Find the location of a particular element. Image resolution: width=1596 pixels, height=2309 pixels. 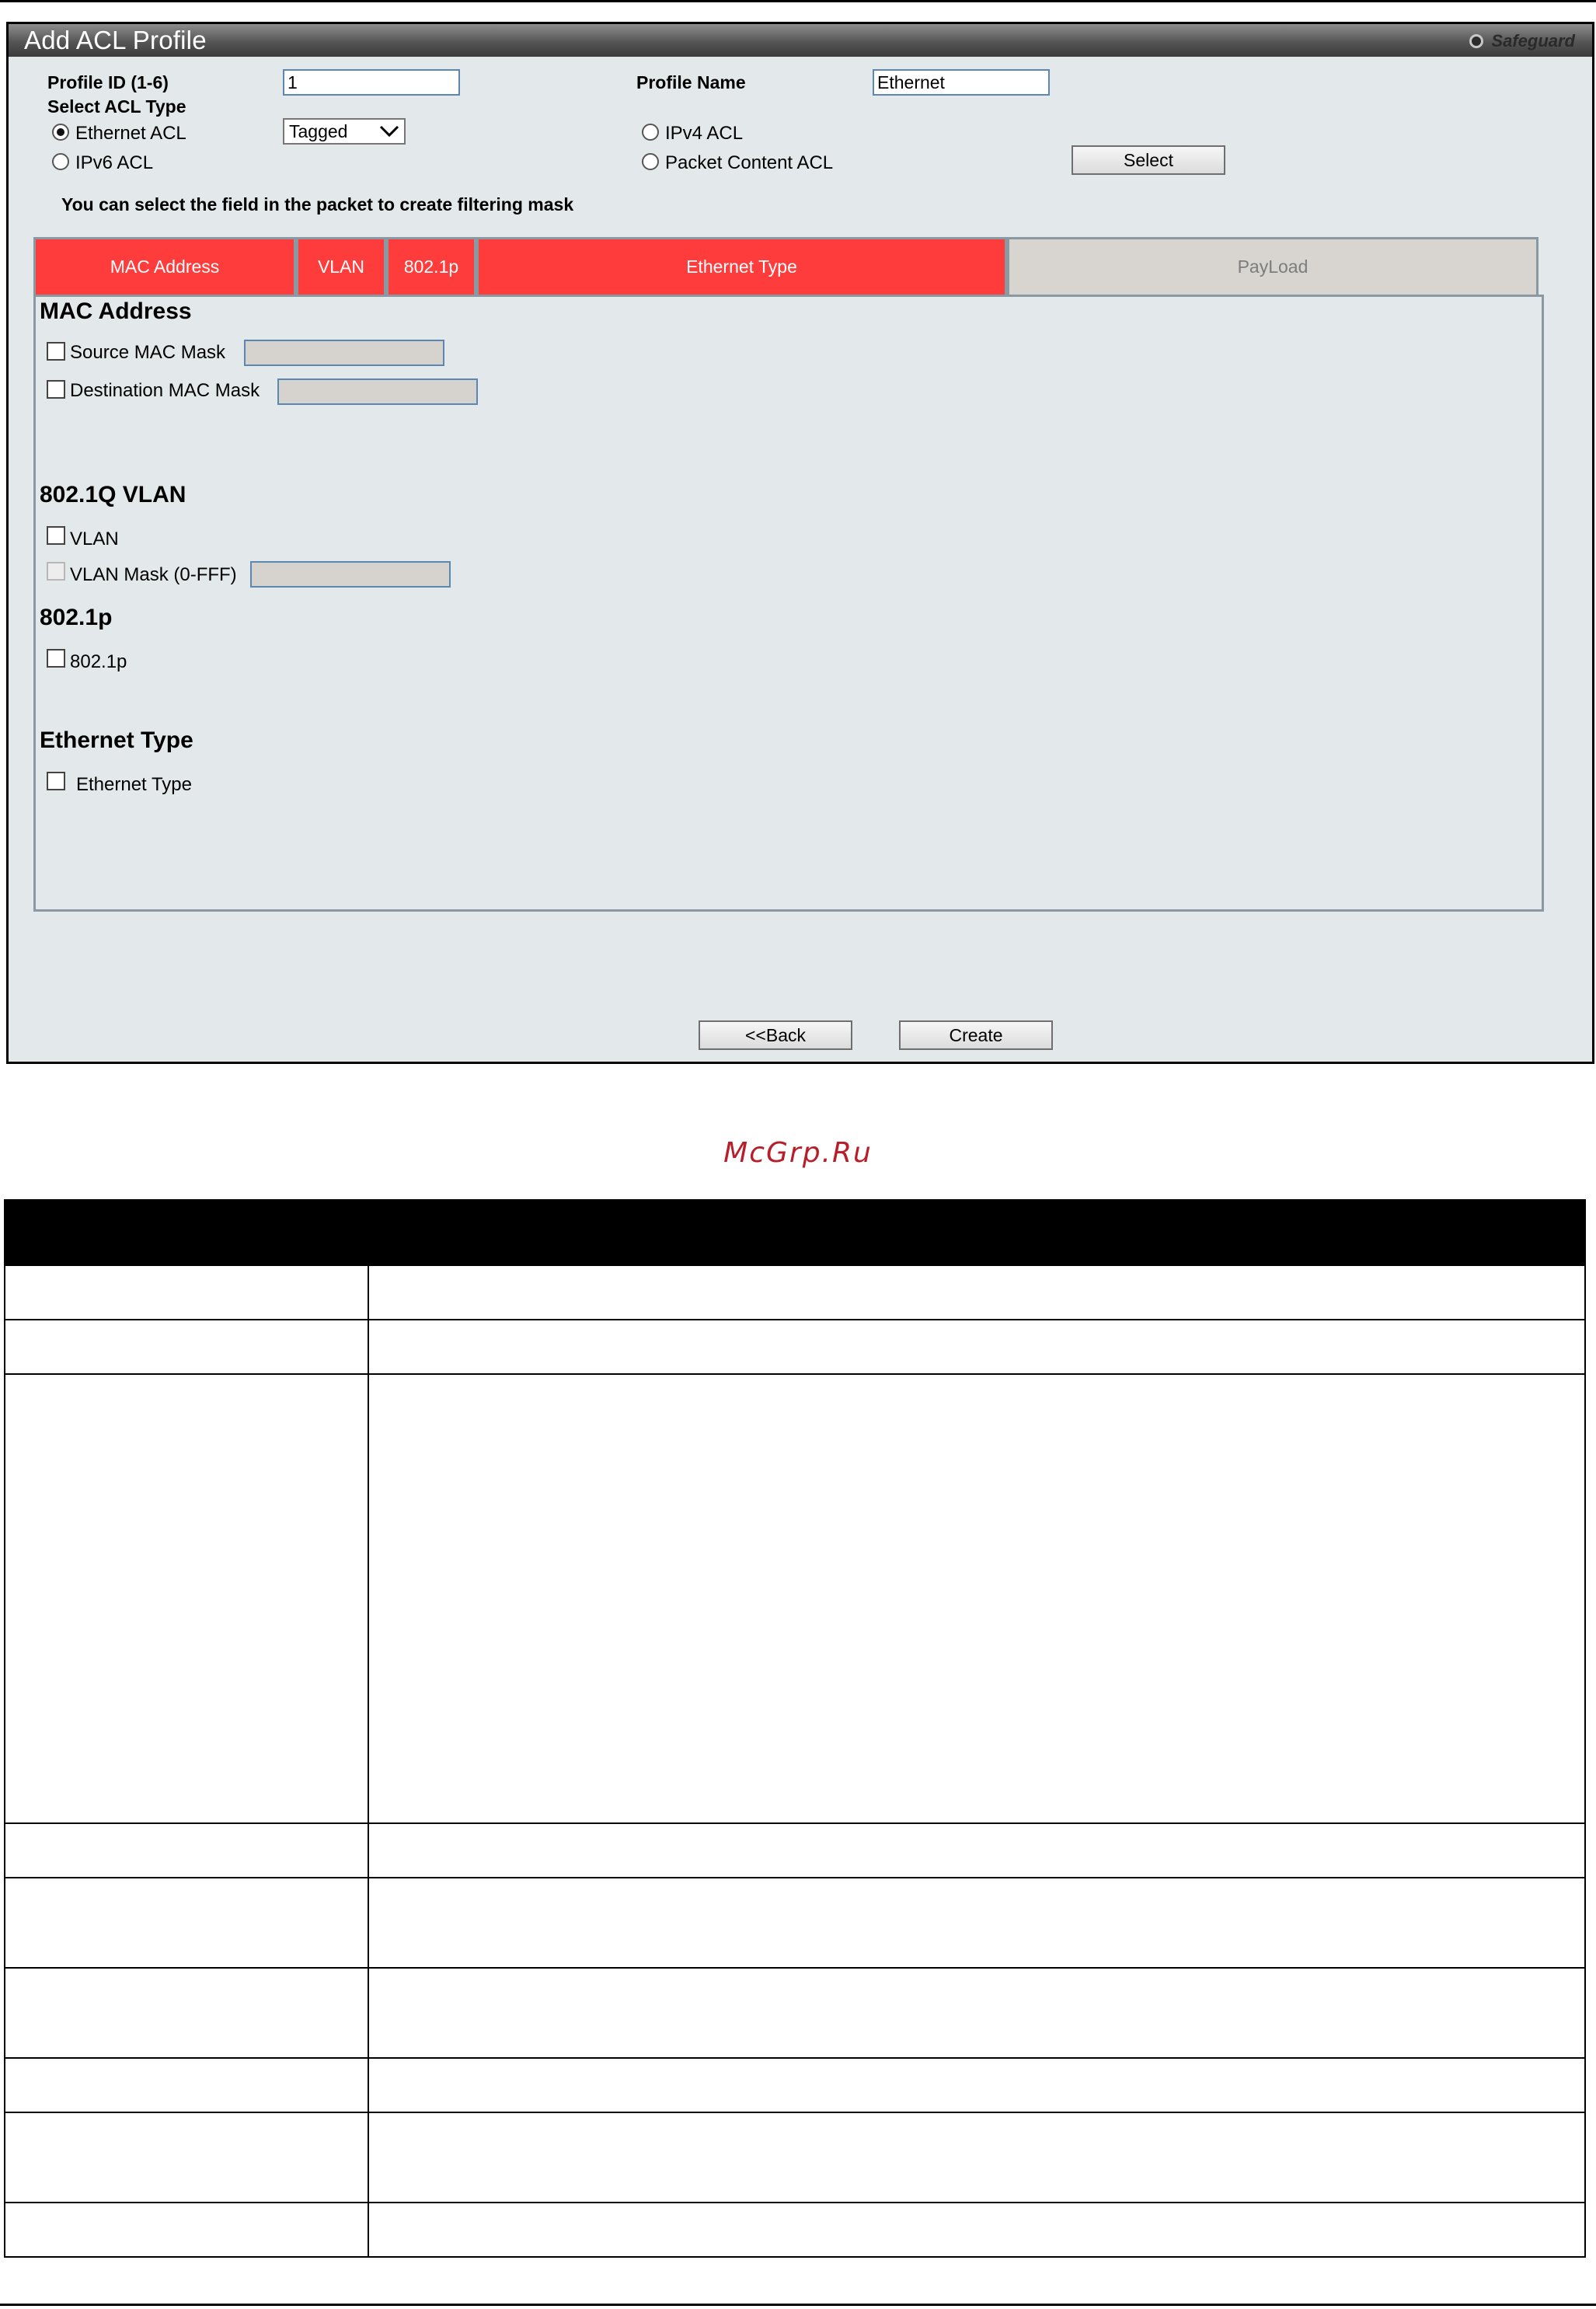

dot1p-label: 802.1p is located at coordinates (98, 661).